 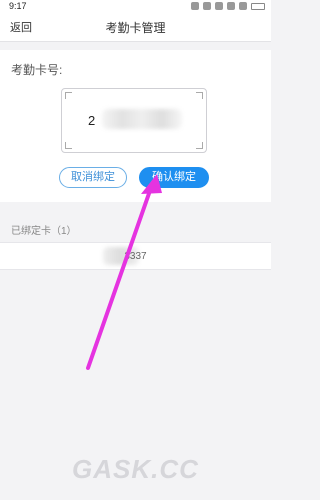 I want to click on watermark: GASK.CC, so click(x=135, y=469).